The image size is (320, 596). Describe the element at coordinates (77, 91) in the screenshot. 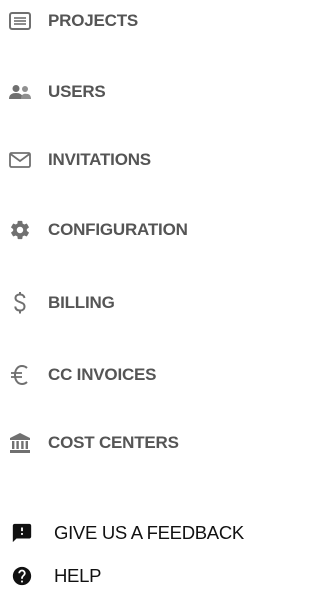

I see `nav-item-label: USERS` at that location.